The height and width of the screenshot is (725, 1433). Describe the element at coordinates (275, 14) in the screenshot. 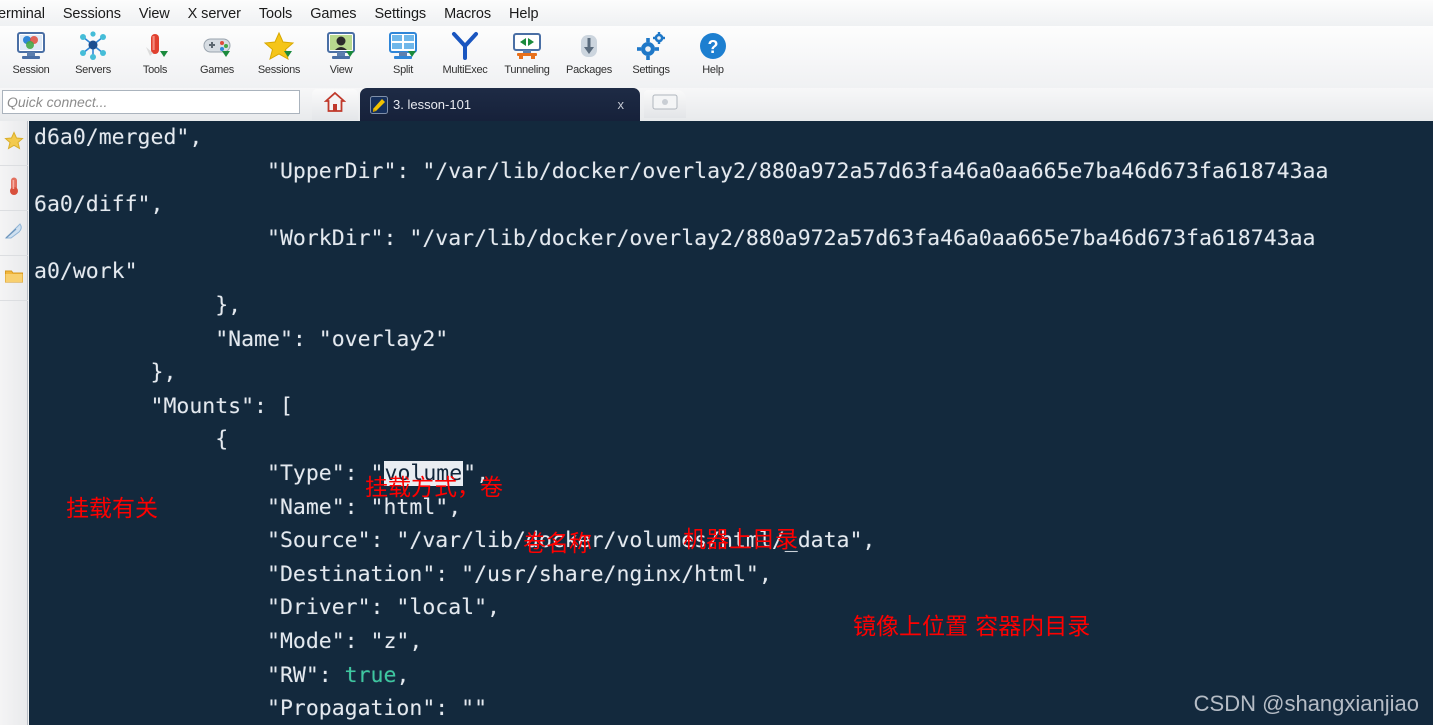

I see `menu-tools: Tools` at that location.